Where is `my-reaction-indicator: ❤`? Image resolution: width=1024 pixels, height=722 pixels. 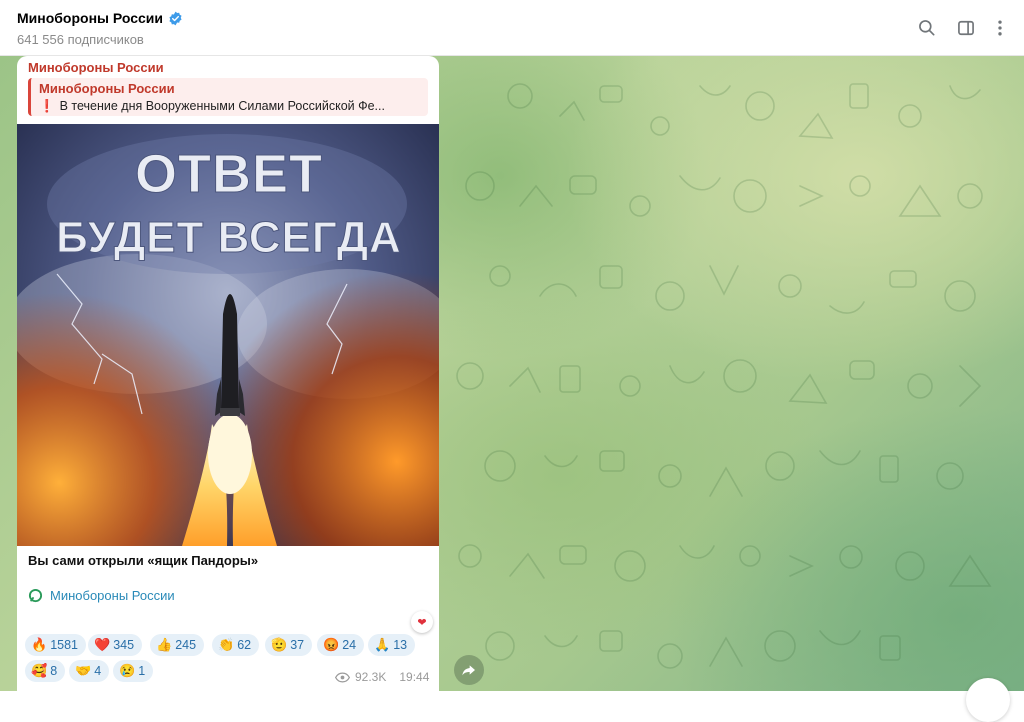 my-reaction-indicator: ❤ is located at coordinates (422, 622).